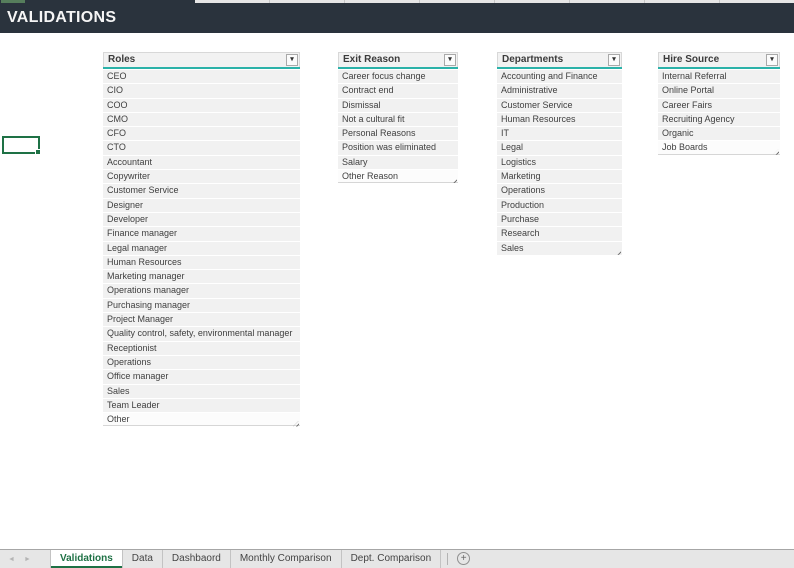  Describe the element at coordinates (559, 205) in the screenshot. I see `list-item: Production` at that location.